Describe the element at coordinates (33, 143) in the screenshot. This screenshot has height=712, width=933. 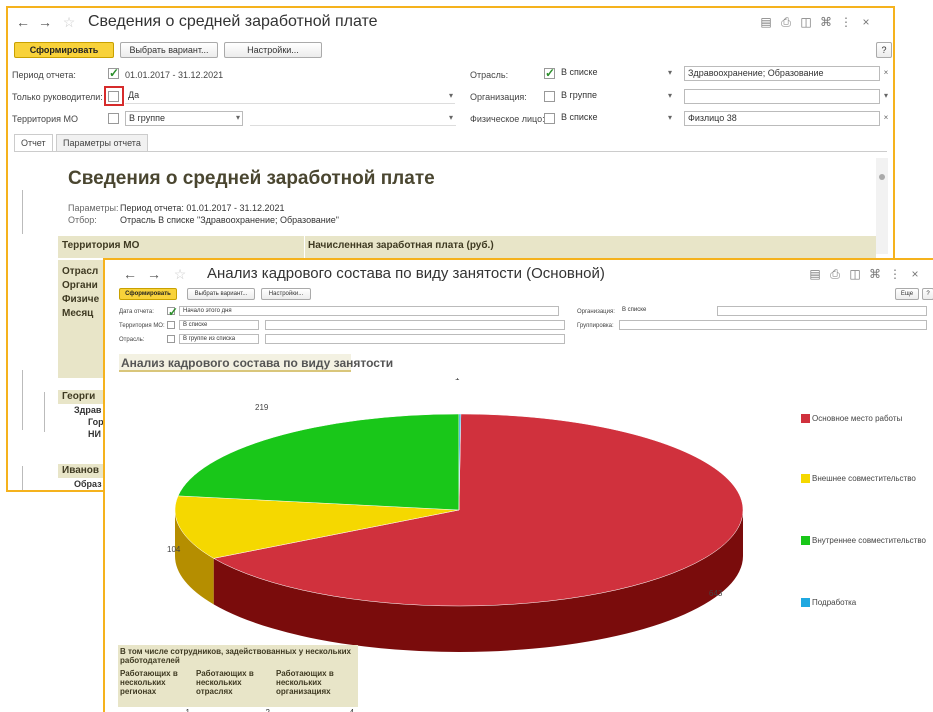
I see `tab-report: Отчет` at that location.